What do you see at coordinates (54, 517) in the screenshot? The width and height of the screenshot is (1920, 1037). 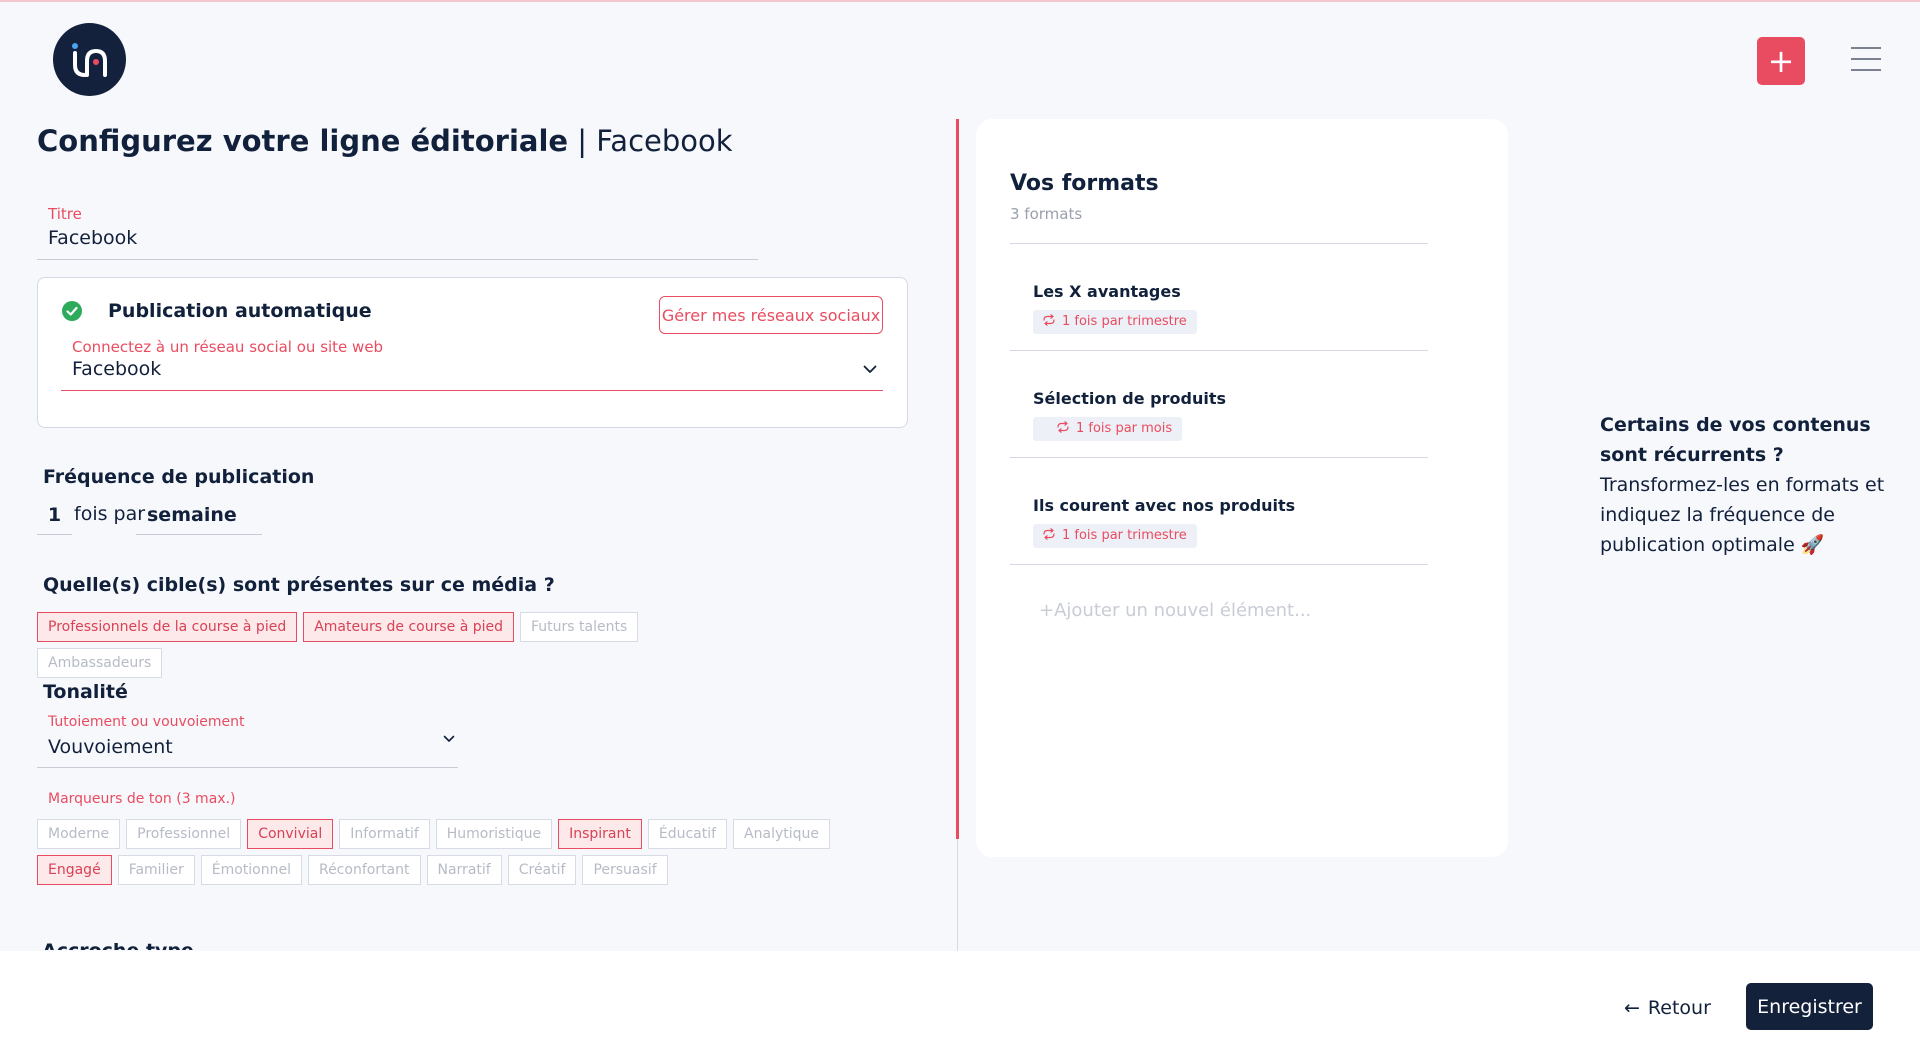 I see `frequency-count-input: 1` at bounding box center [54, 517].